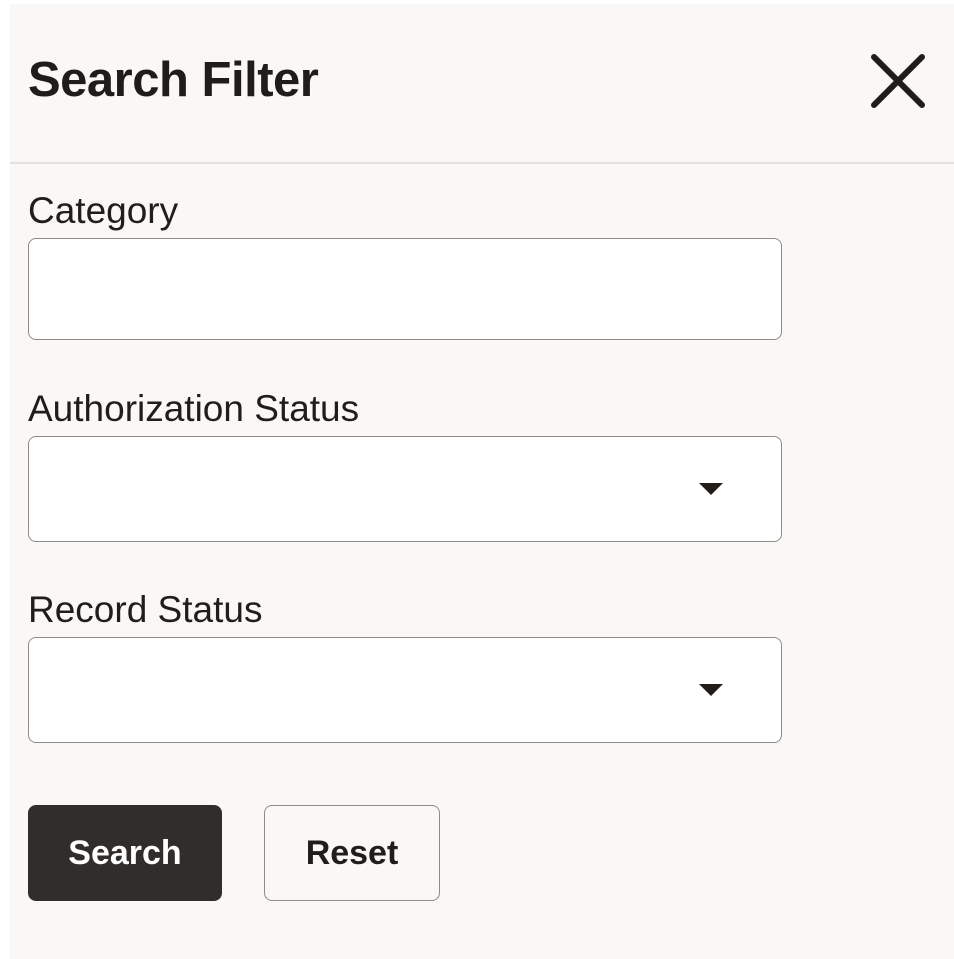 This screenshot has height=959, width=954. I want to click on close-button, so click(898, 81).